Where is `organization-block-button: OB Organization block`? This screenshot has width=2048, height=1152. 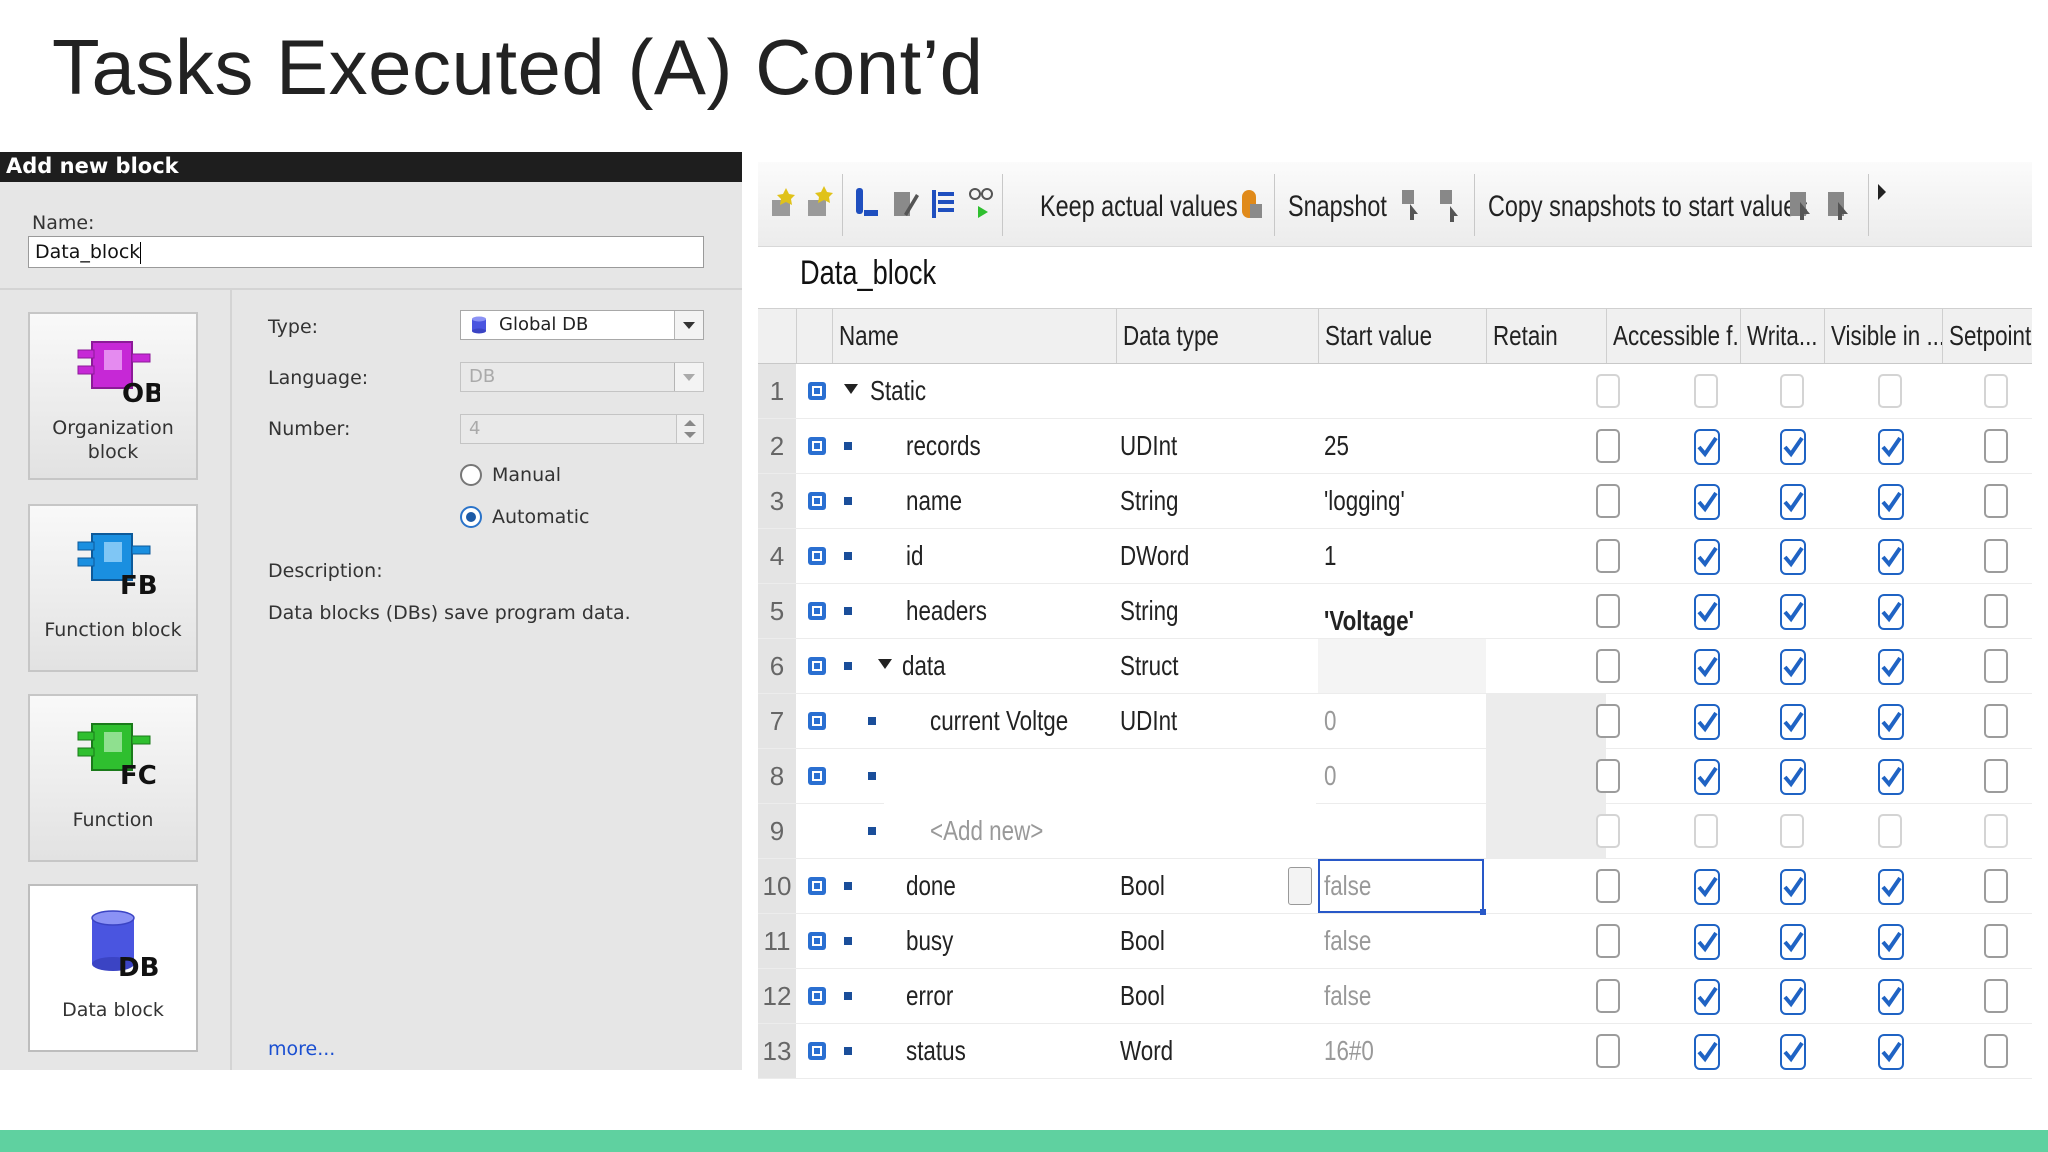
organization-block-button: OB Organization block is located at coordinates (113, 396).